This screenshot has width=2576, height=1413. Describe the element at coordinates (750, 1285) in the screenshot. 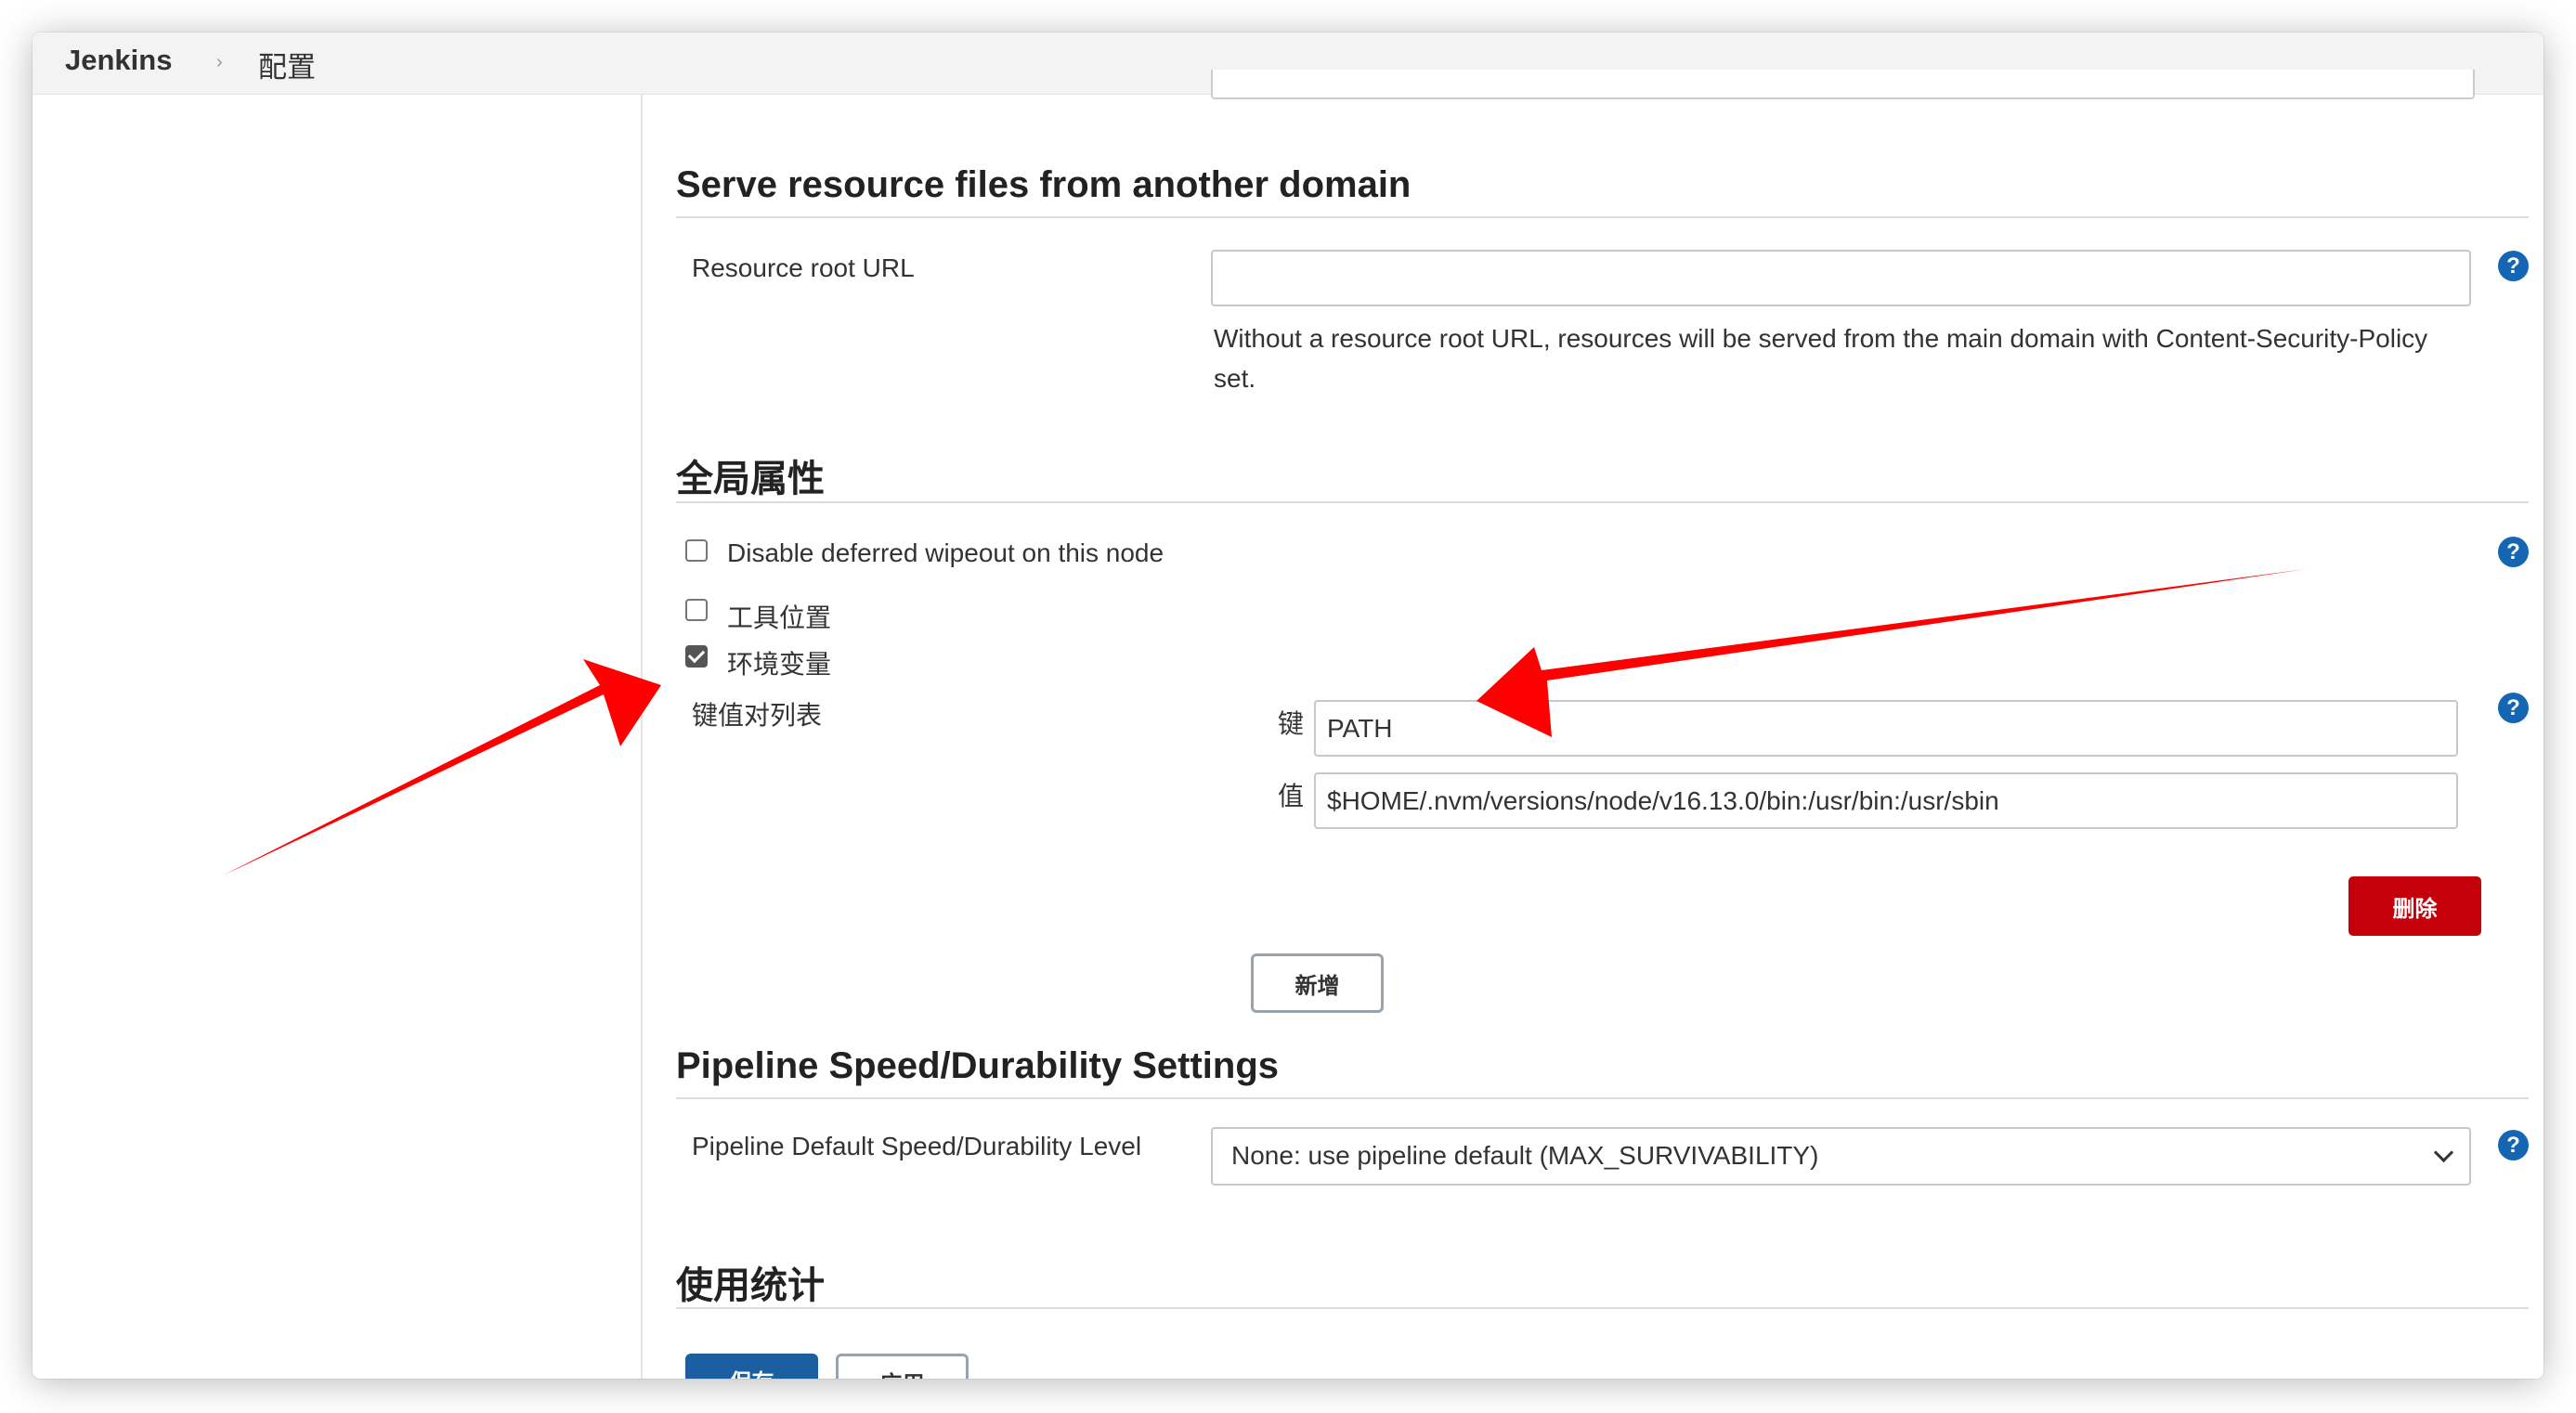

I see `section-title-usage-statistics: 使用统计` at that location.